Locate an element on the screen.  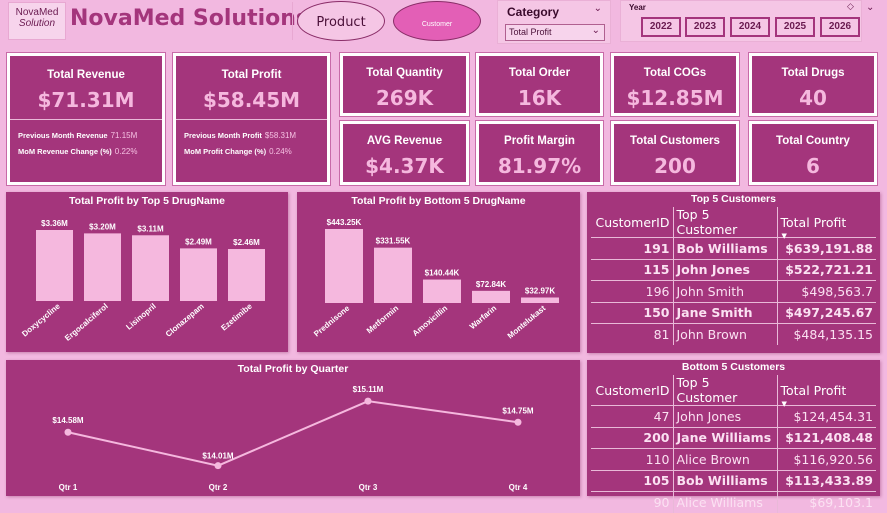
kpi-value: 81.97% is located at coordinates (539, 166).